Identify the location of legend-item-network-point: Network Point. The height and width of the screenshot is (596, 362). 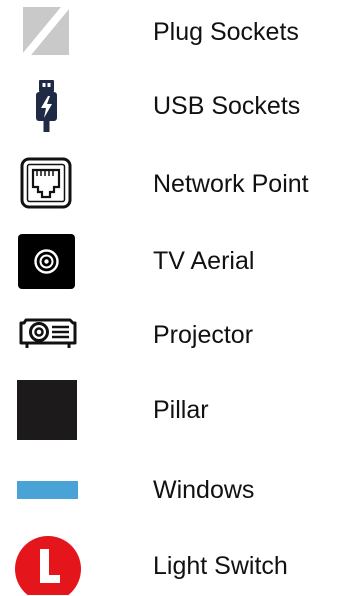
(181, 184).